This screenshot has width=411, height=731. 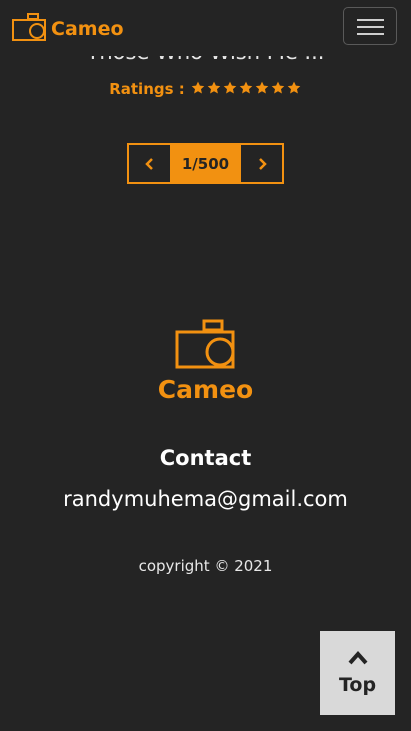 I want to click on next-button, so click(x=261, y=163).